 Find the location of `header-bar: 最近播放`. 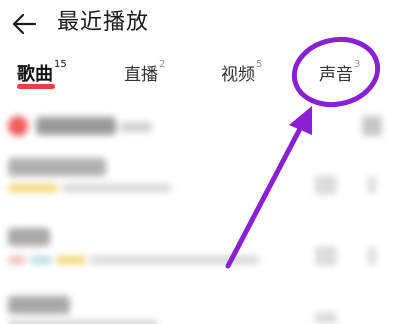

header-bar: 最近播放 is located at coordinates (200, 24).